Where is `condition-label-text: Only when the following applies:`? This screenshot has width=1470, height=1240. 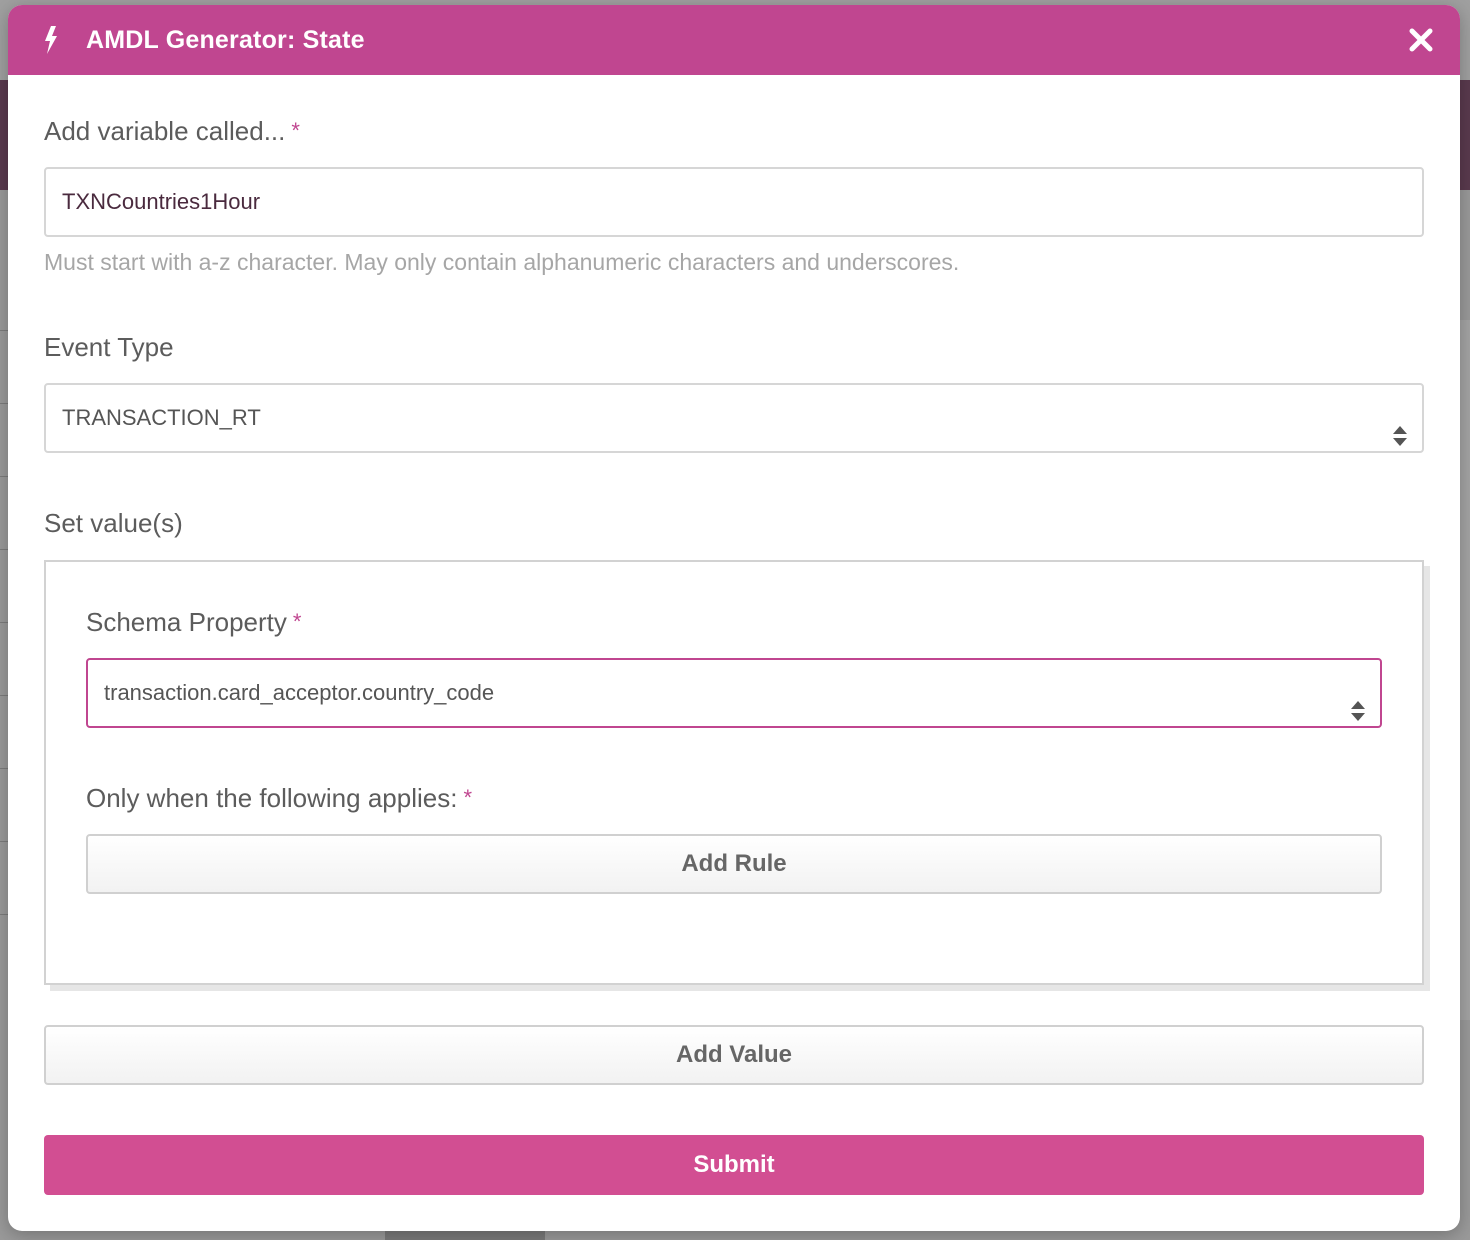 condition-label-text: Only when the following applies: is located at coordinates (272, 798).